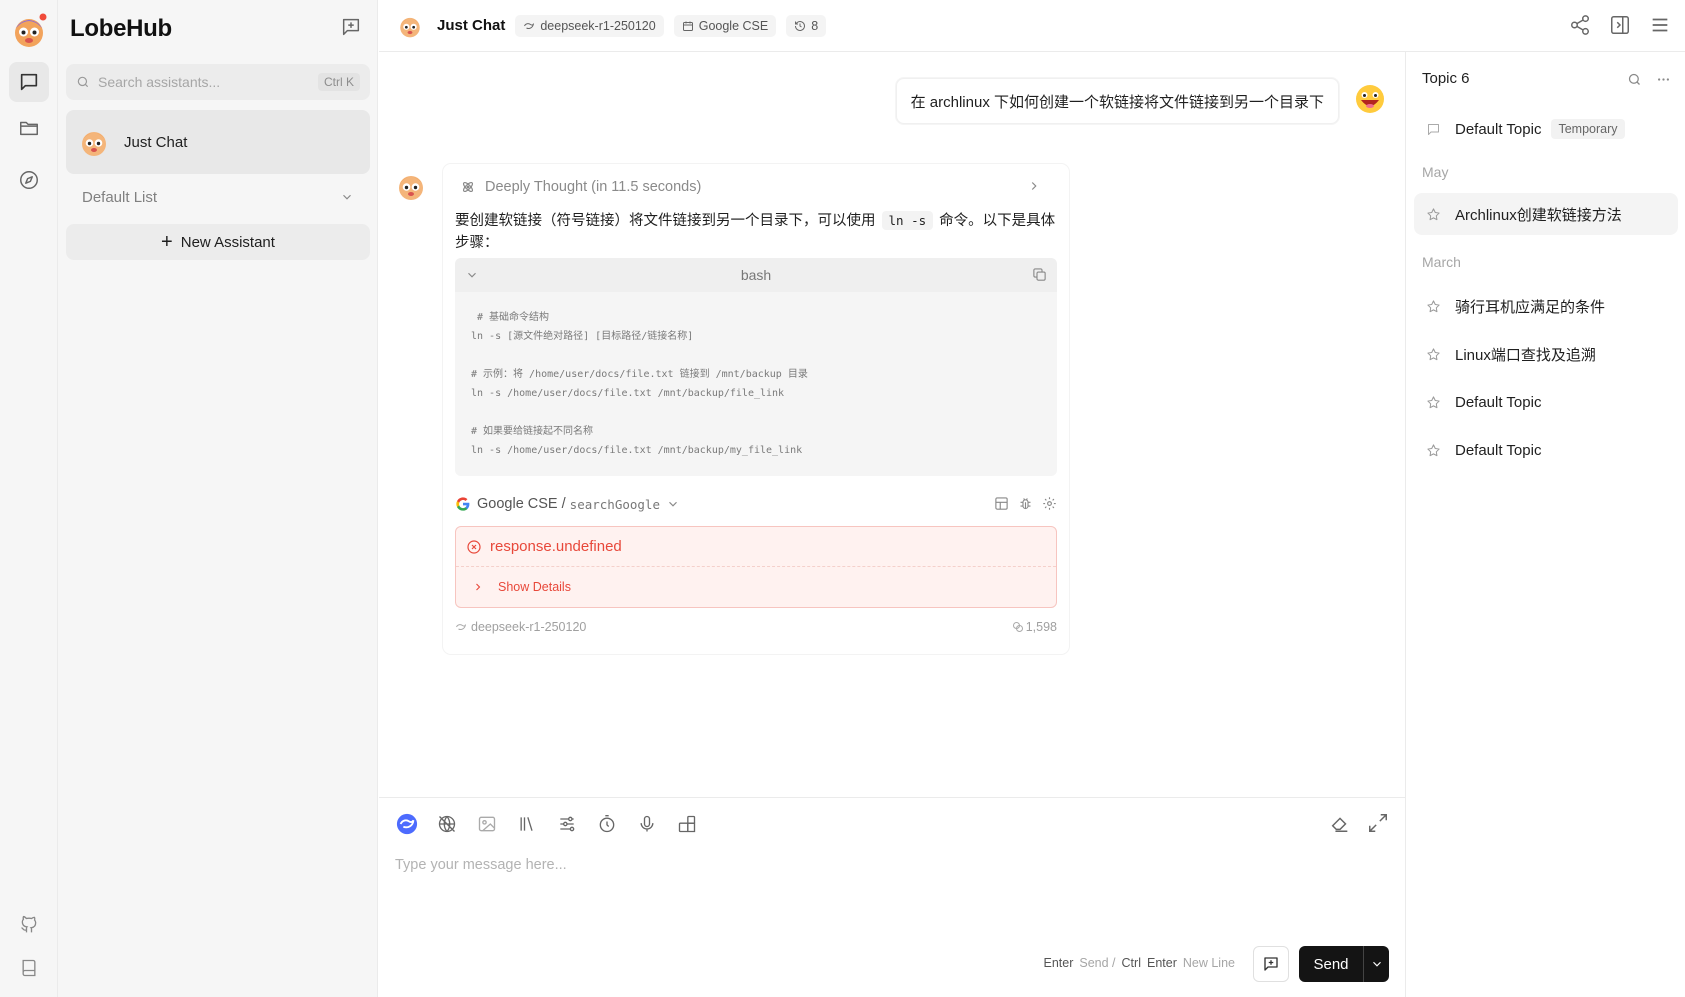 This screenshot has width=1685, height=997. Describe the element at coordinates (510, 317) in the screenshot. I see `code-line: # 基础命令结构` at that location.